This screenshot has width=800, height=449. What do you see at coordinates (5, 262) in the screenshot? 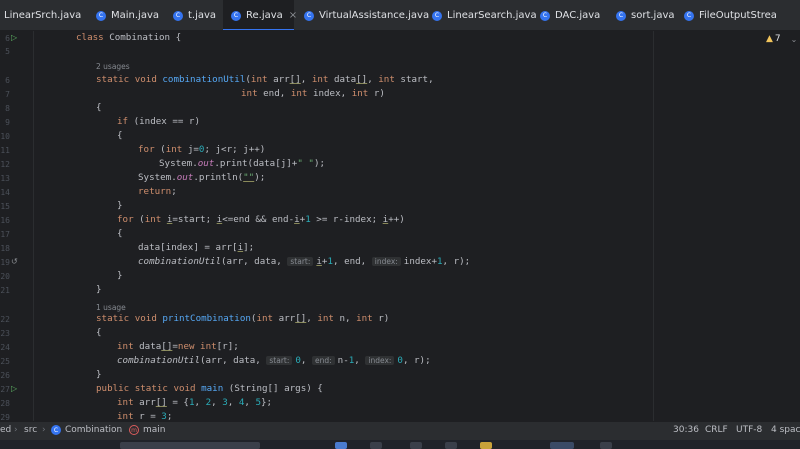
I see `line-number: 19` at bounding box center [5, 262].